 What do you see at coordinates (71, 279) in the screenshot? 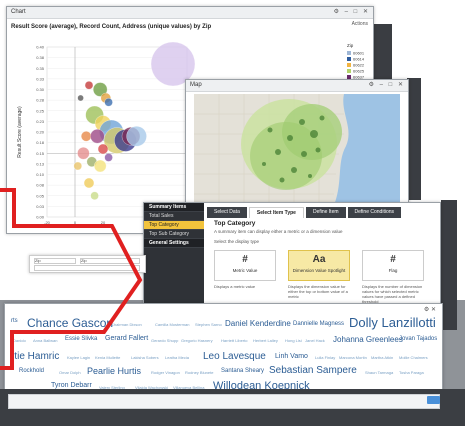
I see `red-arrow-annotation` at bounding box center [71, 279].